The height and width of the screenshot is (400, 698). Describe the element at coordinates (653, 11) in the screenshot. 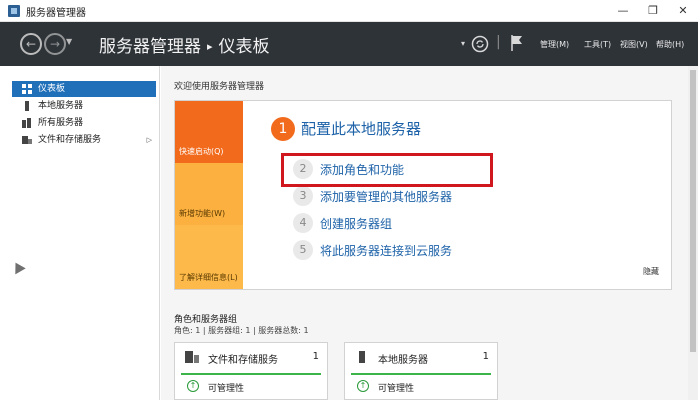

I see `maximize-button: ❐` at that location.